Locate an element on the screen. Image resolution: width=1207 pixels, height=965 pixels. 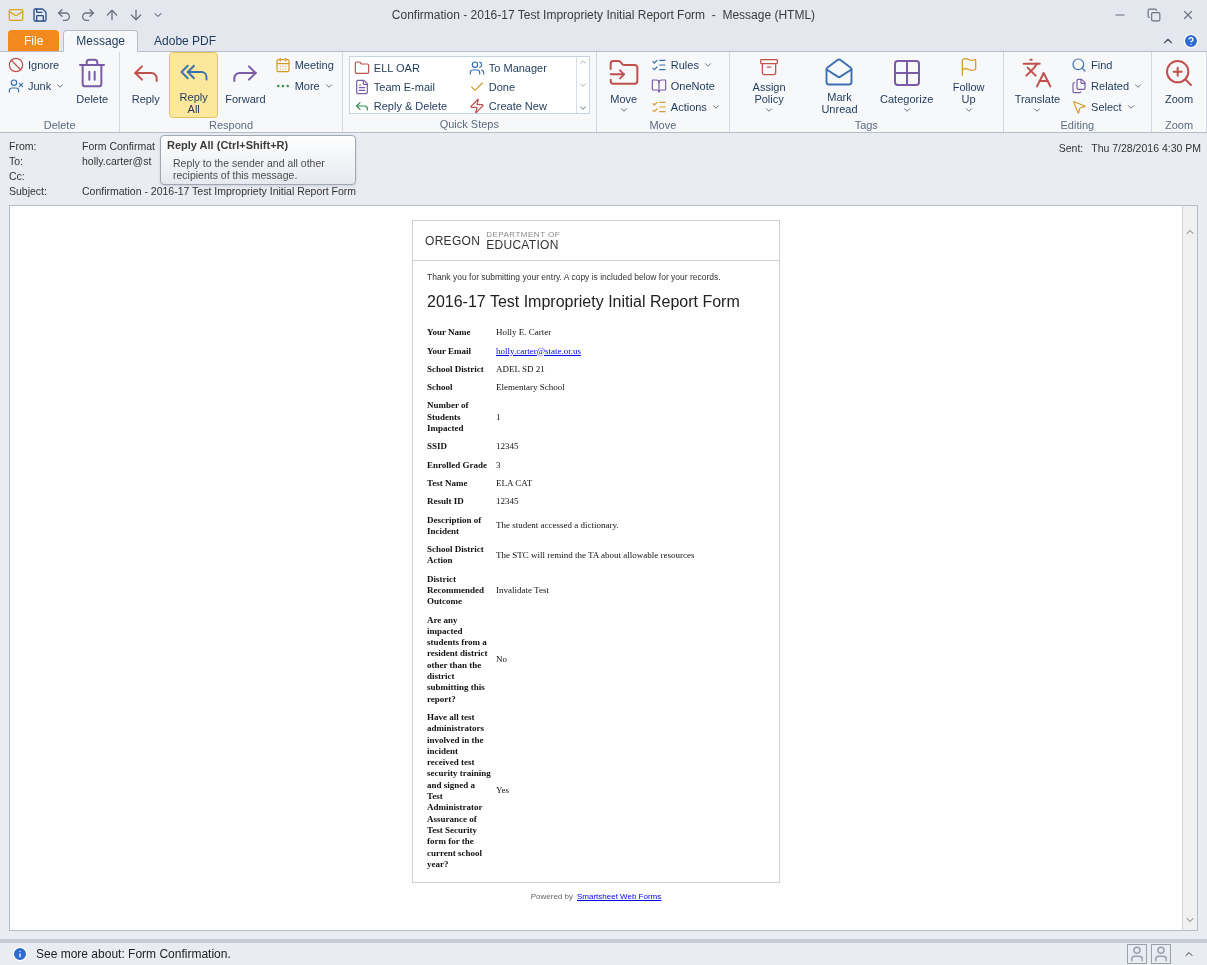
field-value: 1 is located at coordinates (498, 416).